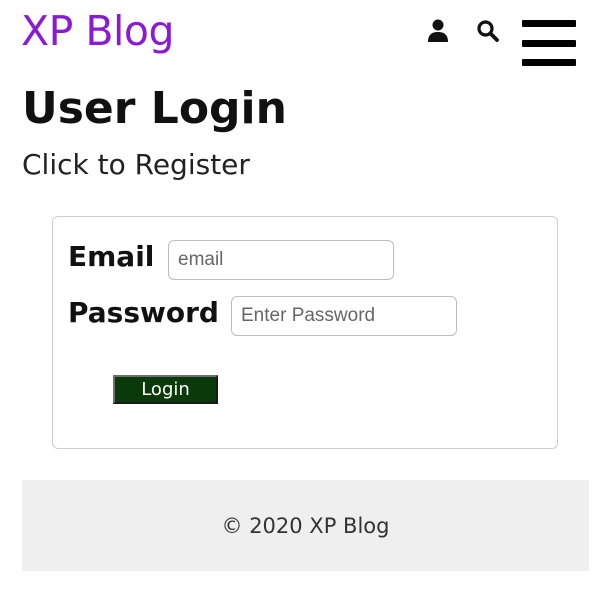 This screenshot has height=595, width=602. I want to click on email-label: Email, so click(111, 256).